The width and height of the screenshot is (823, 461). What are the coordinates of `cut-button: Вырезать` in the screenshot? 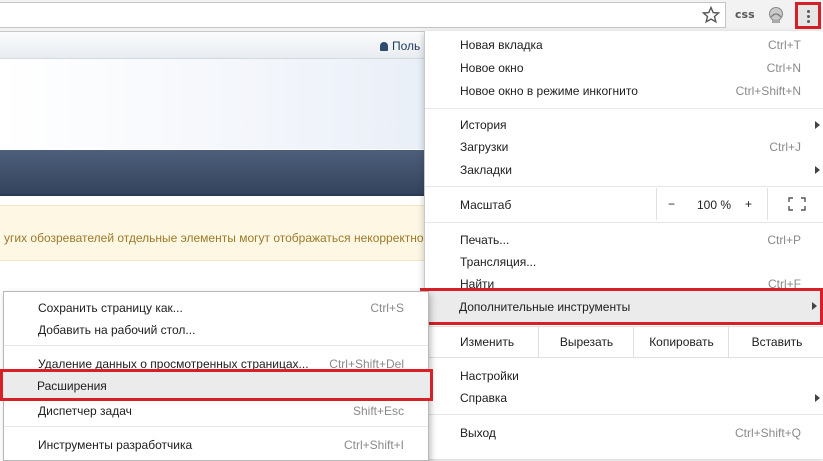 It's located at (586, 342).